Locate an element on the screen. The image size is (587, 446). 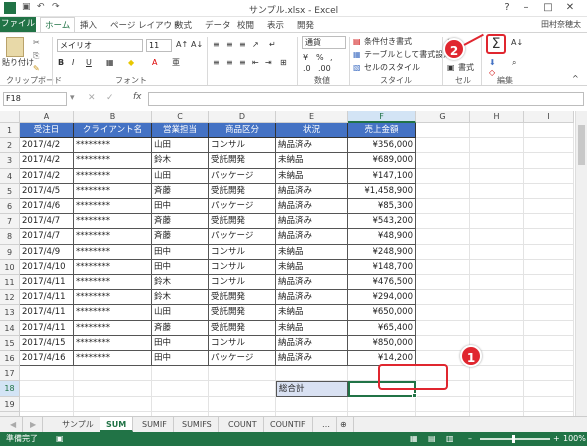
sheet-tab: COUNTIF is located at coordinates (288, 424).